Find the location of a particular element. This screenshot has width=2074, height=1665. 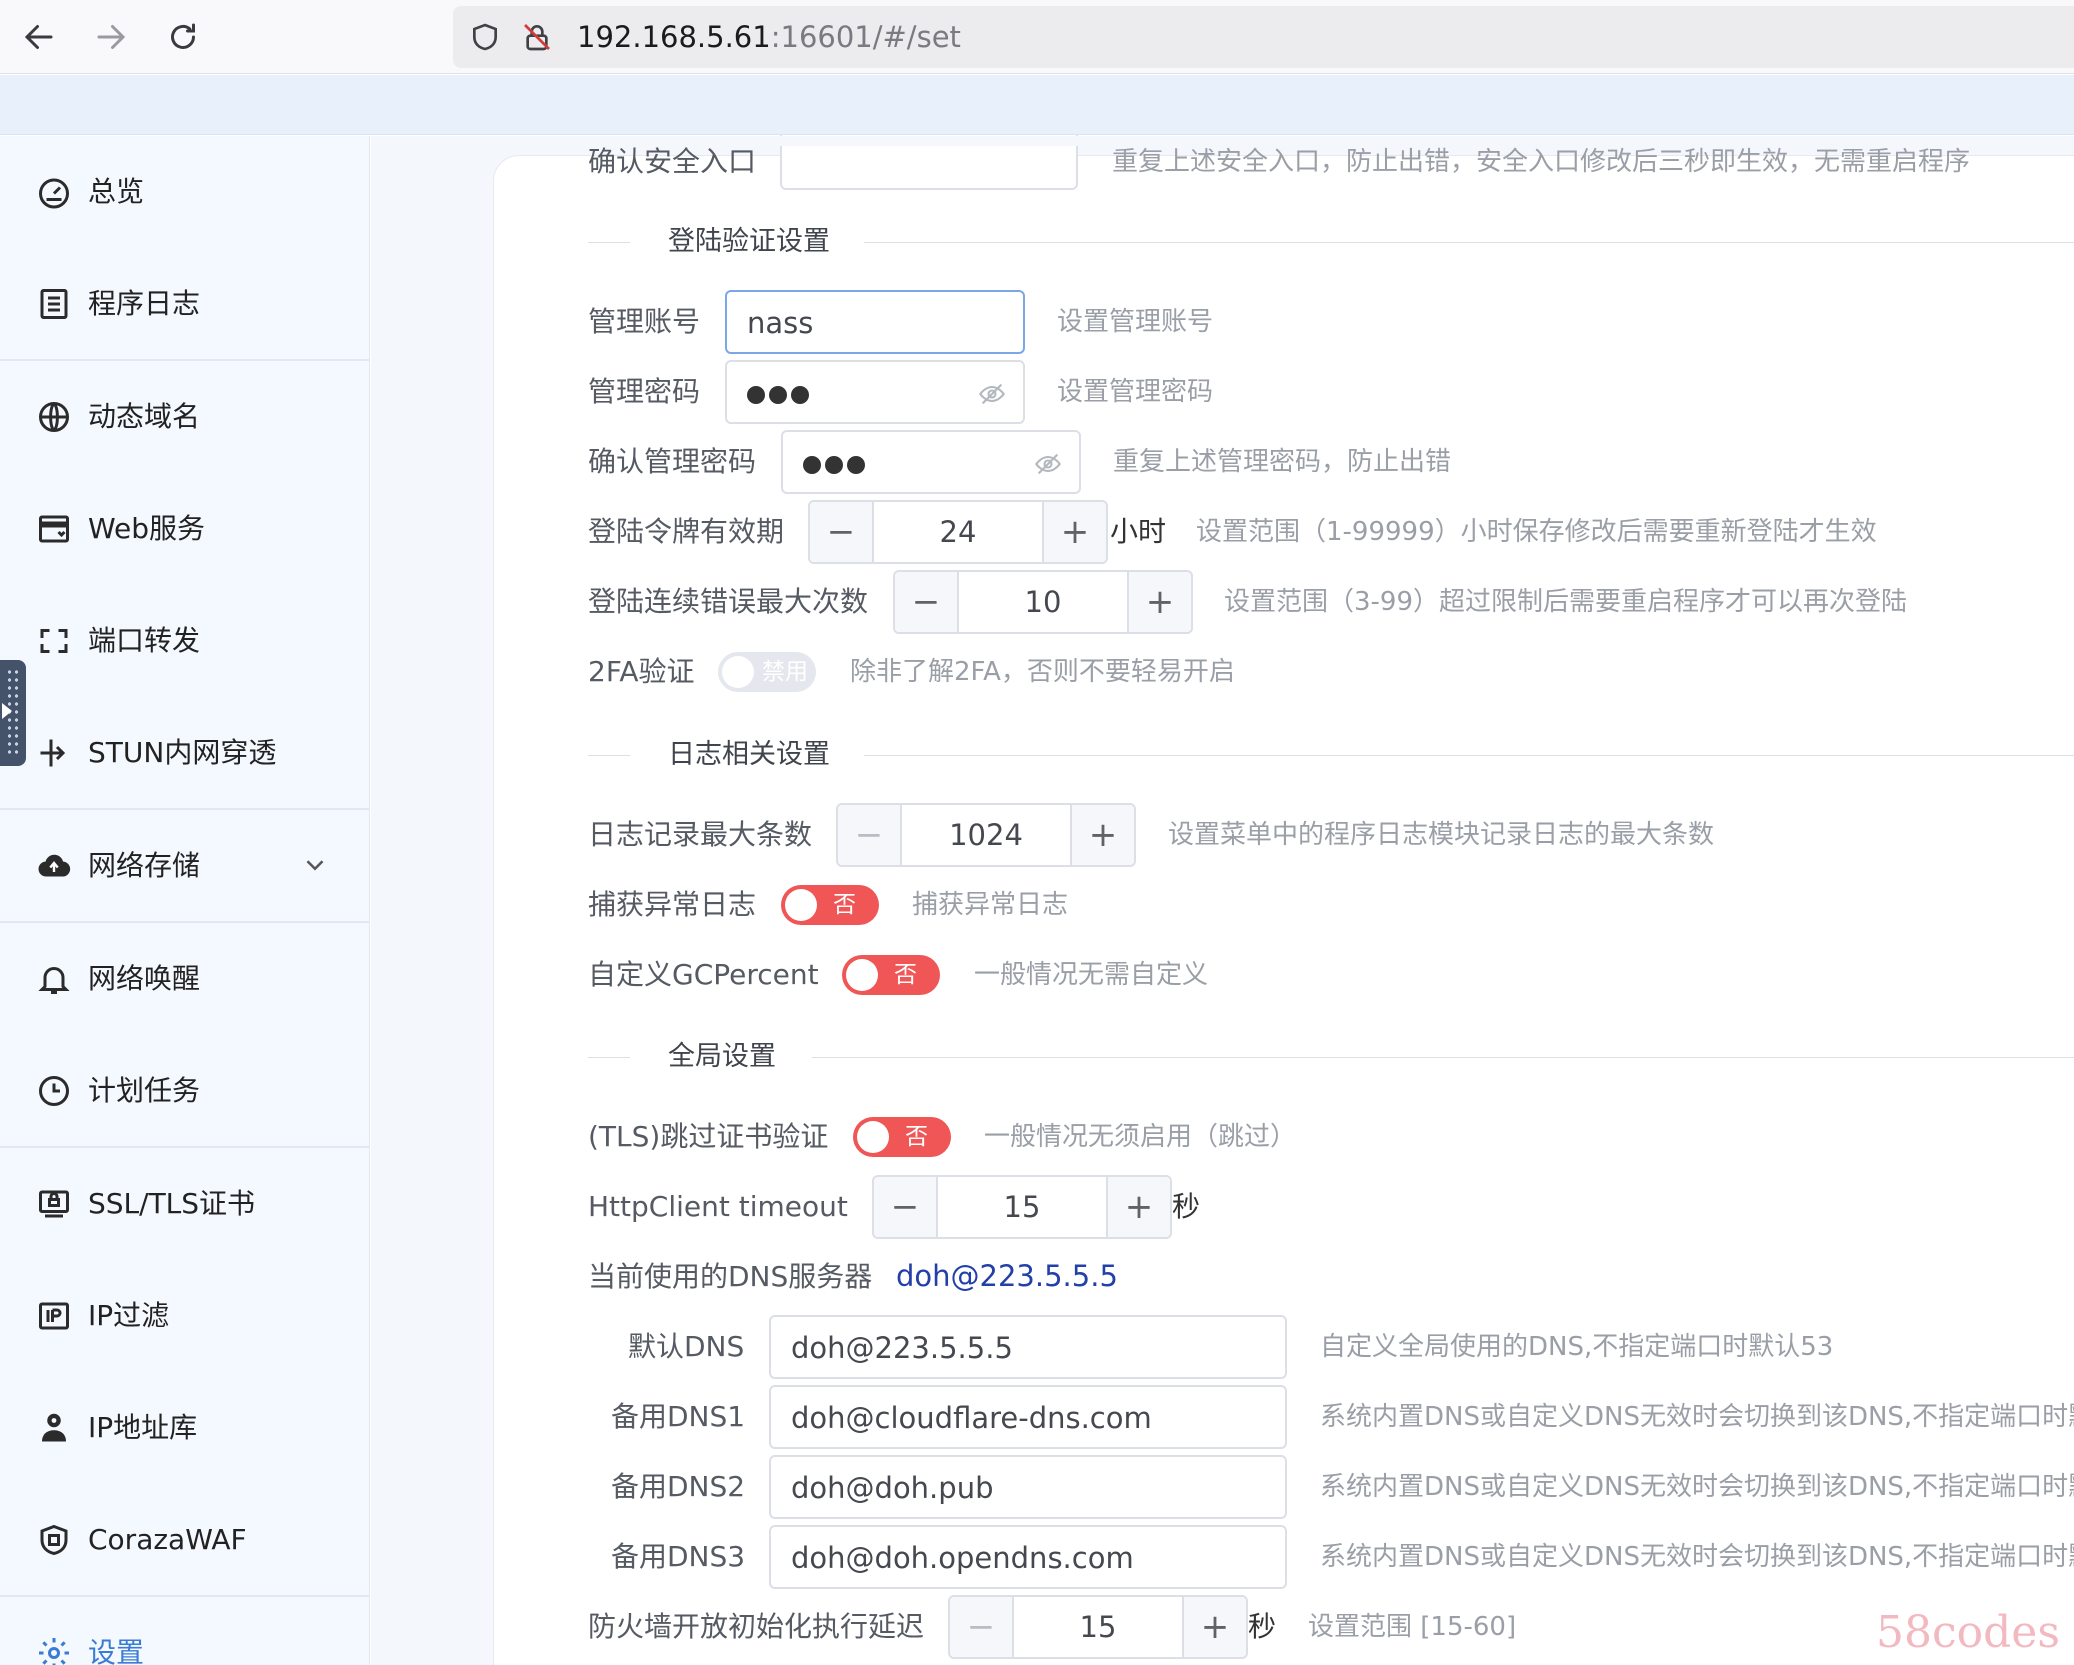

gcpercent-switch: 否 is located at coordinates (891, 975).